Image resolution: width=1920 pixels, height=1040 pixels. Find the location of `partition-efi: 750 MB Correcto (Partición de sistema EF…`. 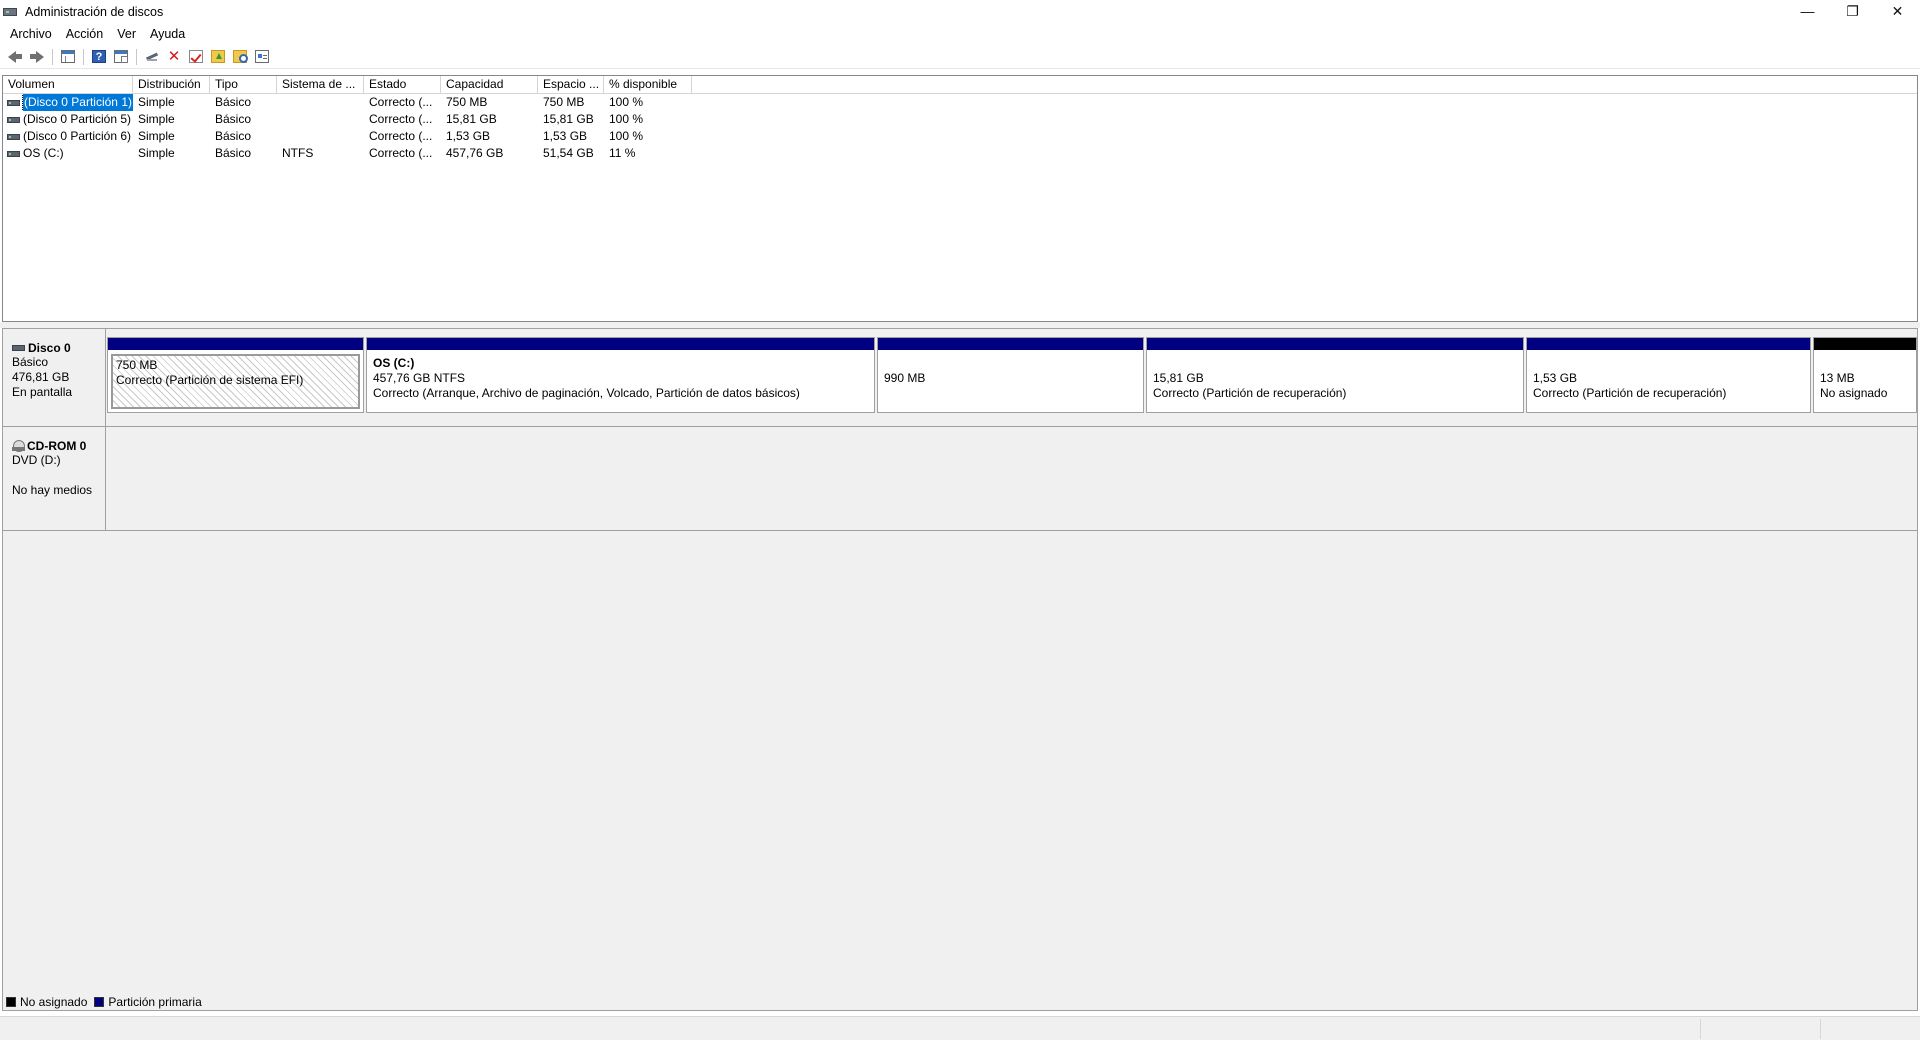

partition-efi: 750 MB Correcto (Partición de sistema EF… is located at coordinates (235, 375).